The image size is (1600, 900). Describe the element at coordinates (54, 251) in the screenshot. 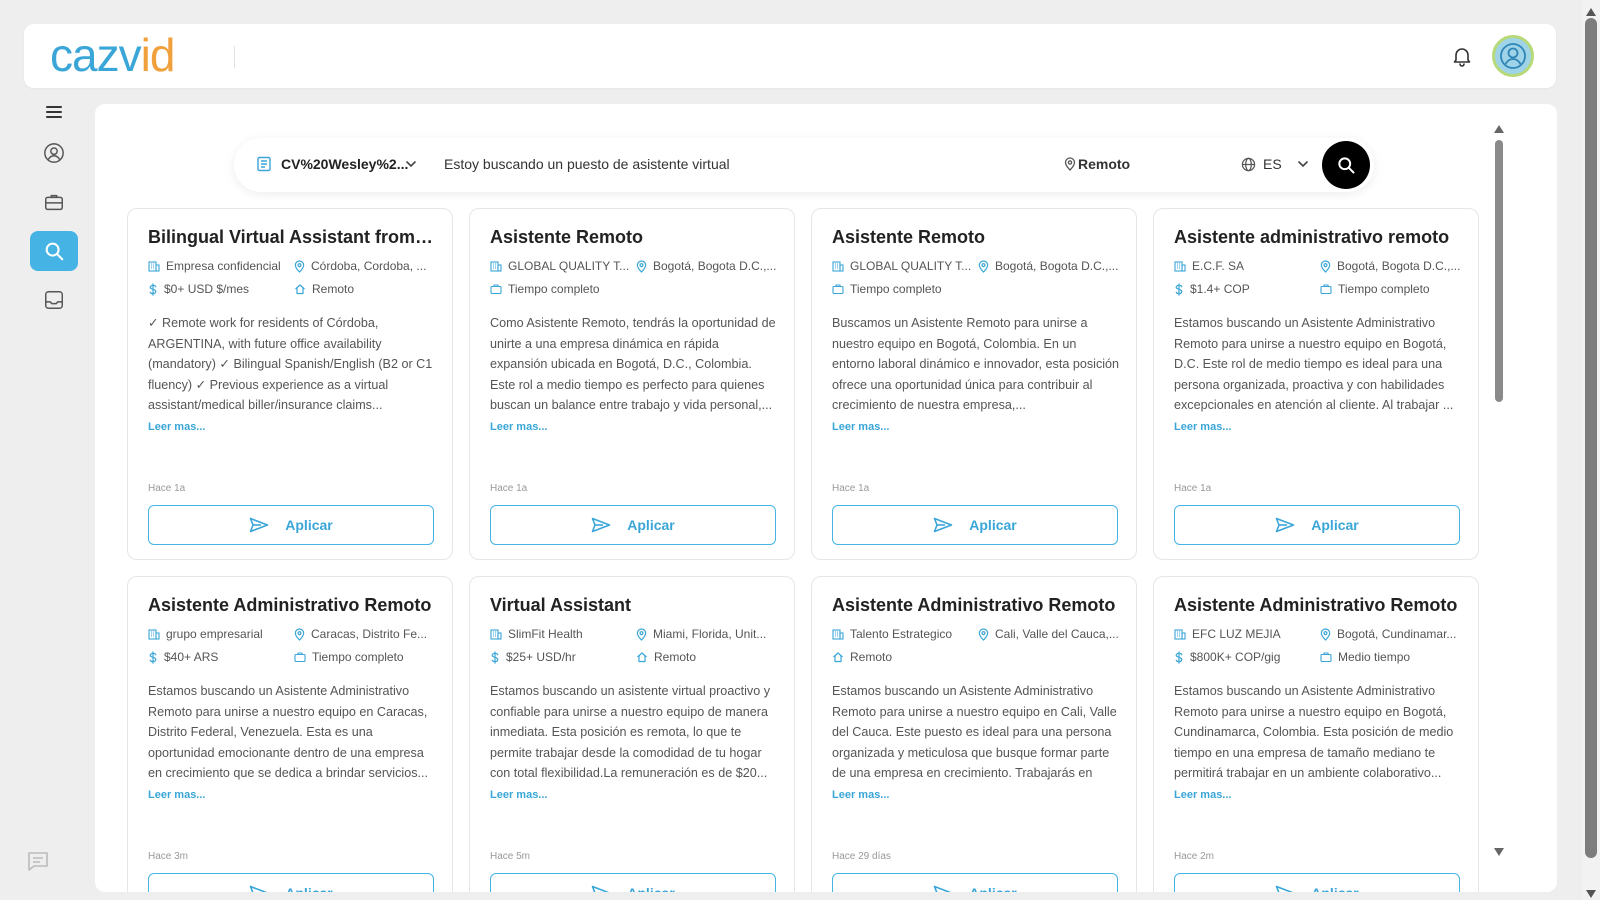

I see `search-nav-icon` at that location.